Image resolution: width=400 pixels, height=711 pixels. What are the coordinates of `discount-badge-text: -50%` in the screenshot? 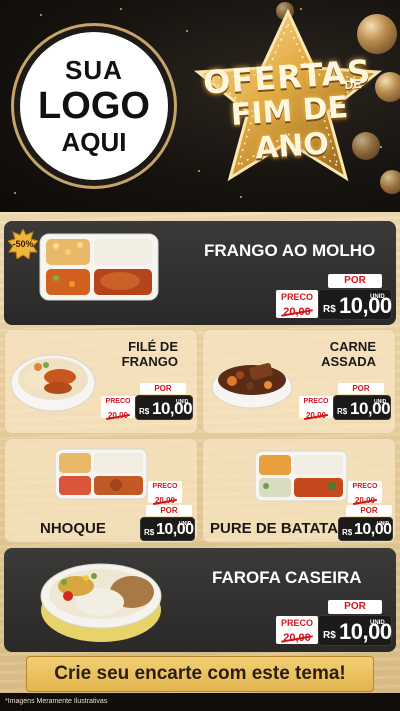 It's located at (23, 244).